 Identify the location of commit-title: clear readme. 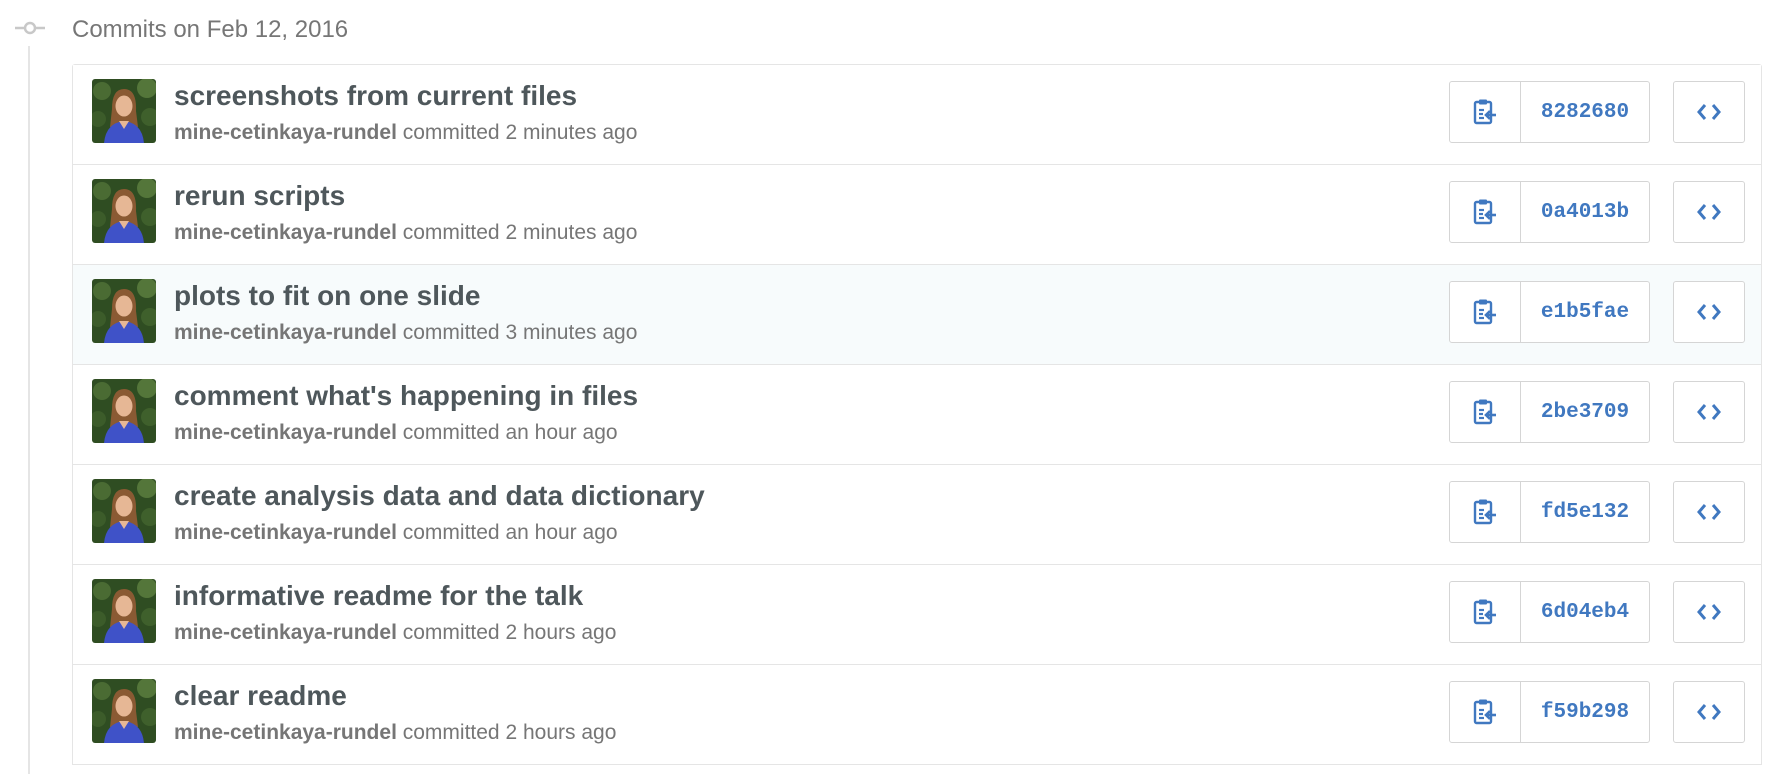
(260, 696).